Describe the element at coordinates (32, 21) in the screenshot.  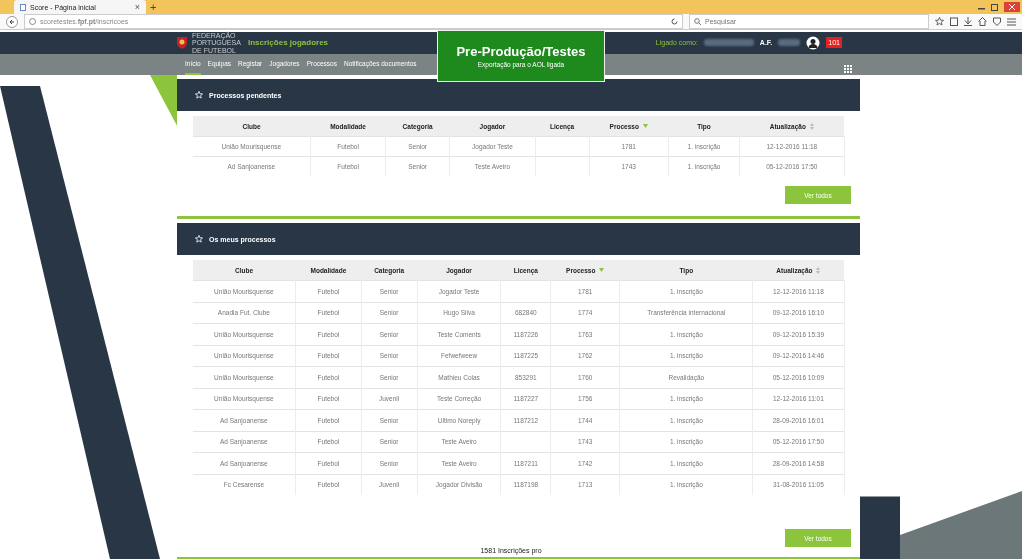
I see `info-icon` at that location.